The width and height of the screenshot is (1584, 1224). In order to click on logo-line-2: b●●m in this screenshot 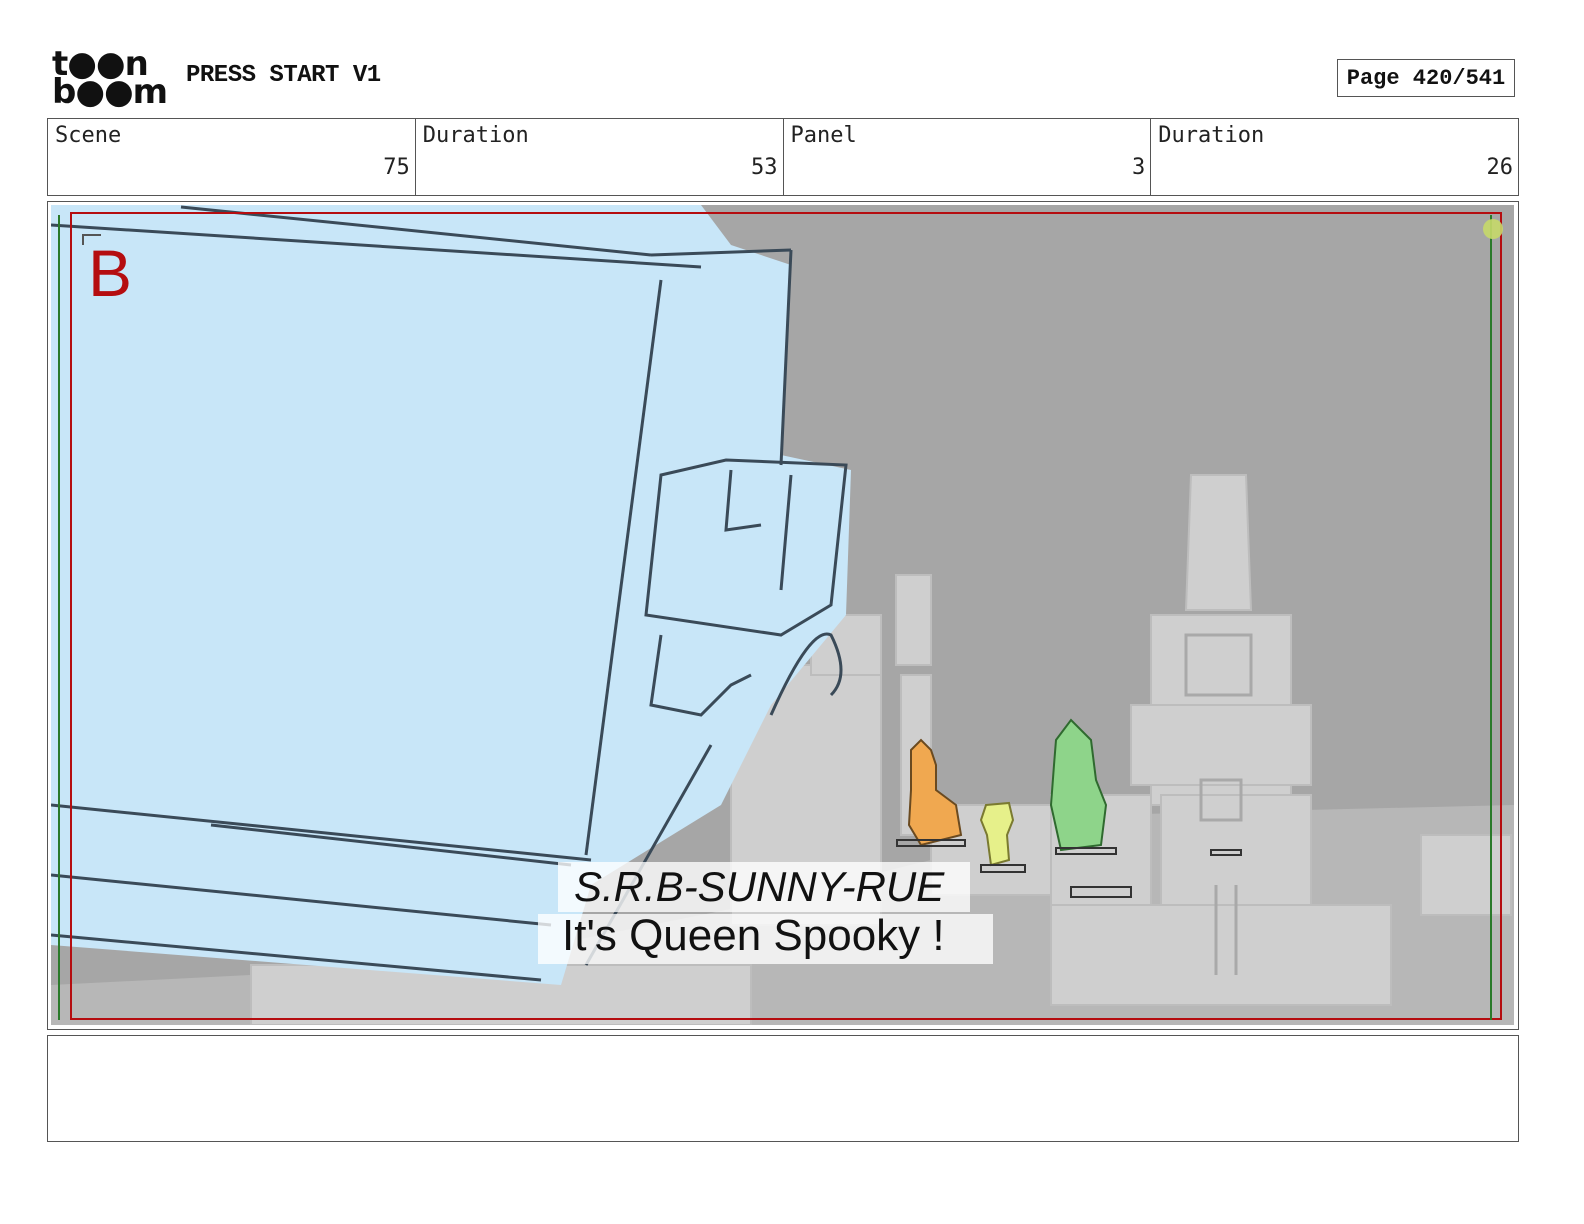, I will do `click(110, 92)`.